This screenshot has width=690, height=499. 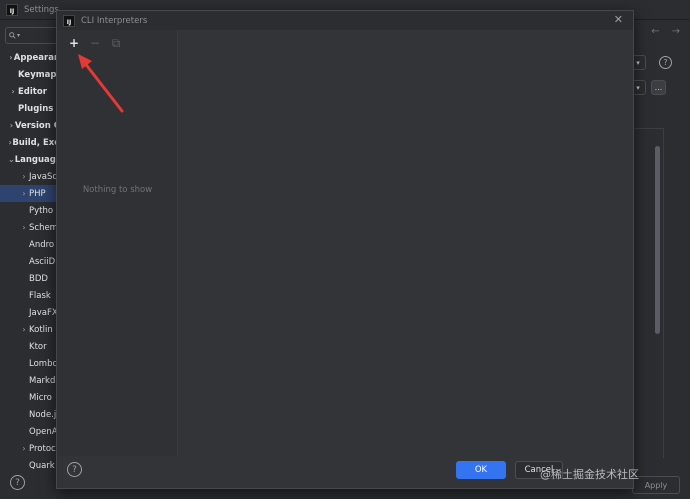 What do you see at coordinates (43, 414) in the screenshot?
I see `sidebar-item-label: Node.j` at bounding box center [43, 414].